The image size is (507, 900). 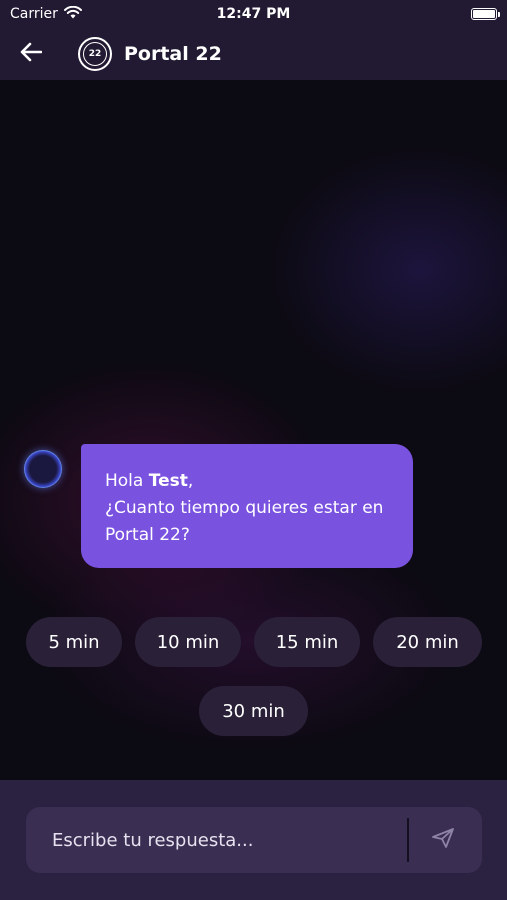 What do you see at coordinates (43, 469) in the screenshot?
I see `bot-avatar` at bounding box center [43, 469].